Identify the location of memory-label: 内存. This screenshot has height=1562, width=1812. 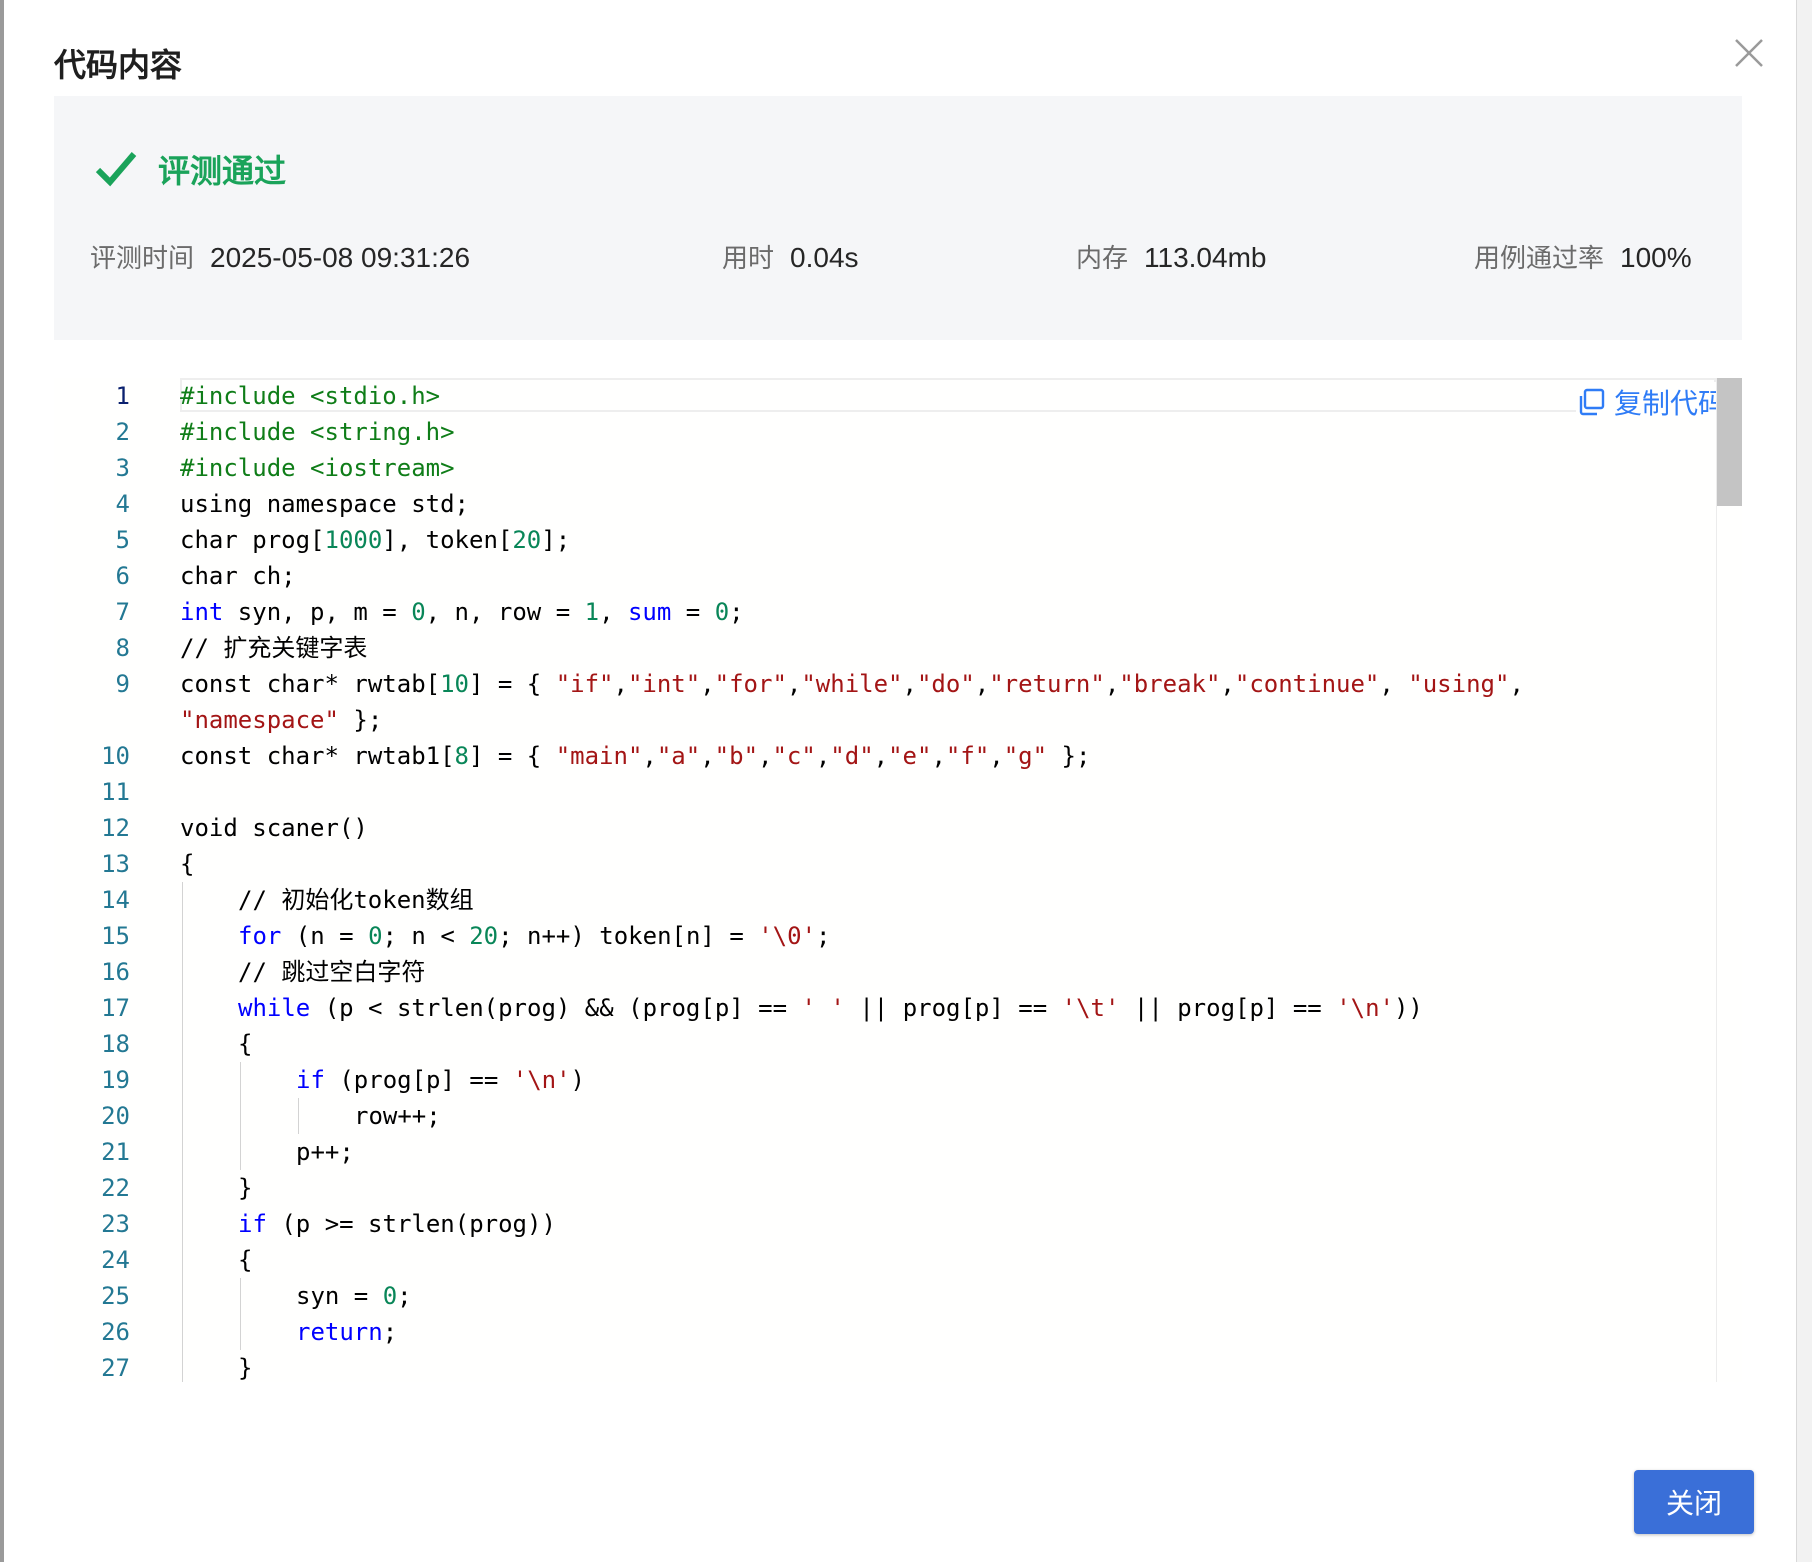
(1102, 259).